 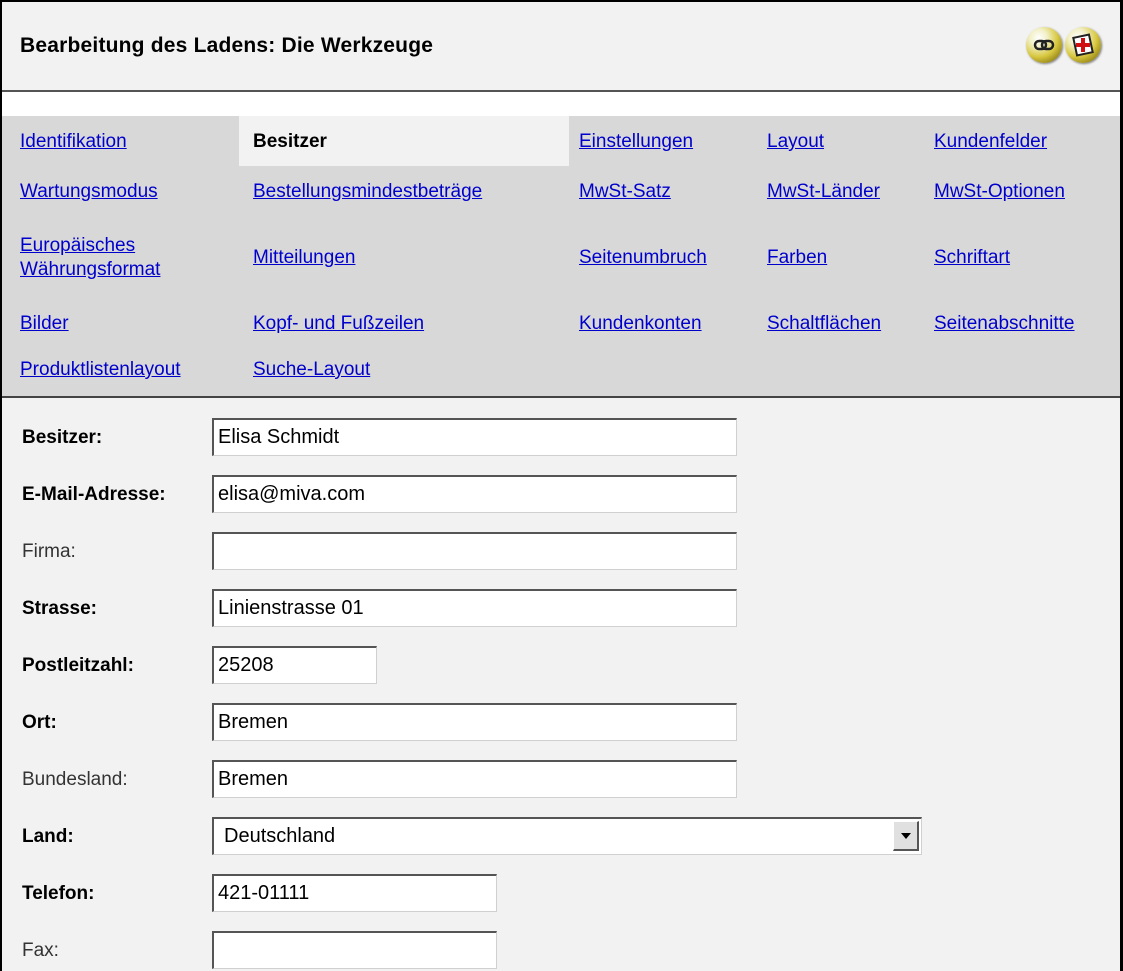 What do you see at coordinates (89, 192) in the screenshot?
I see `tab-wartungsmodus: Wartungsmodus` at bounding box center [89, 192].